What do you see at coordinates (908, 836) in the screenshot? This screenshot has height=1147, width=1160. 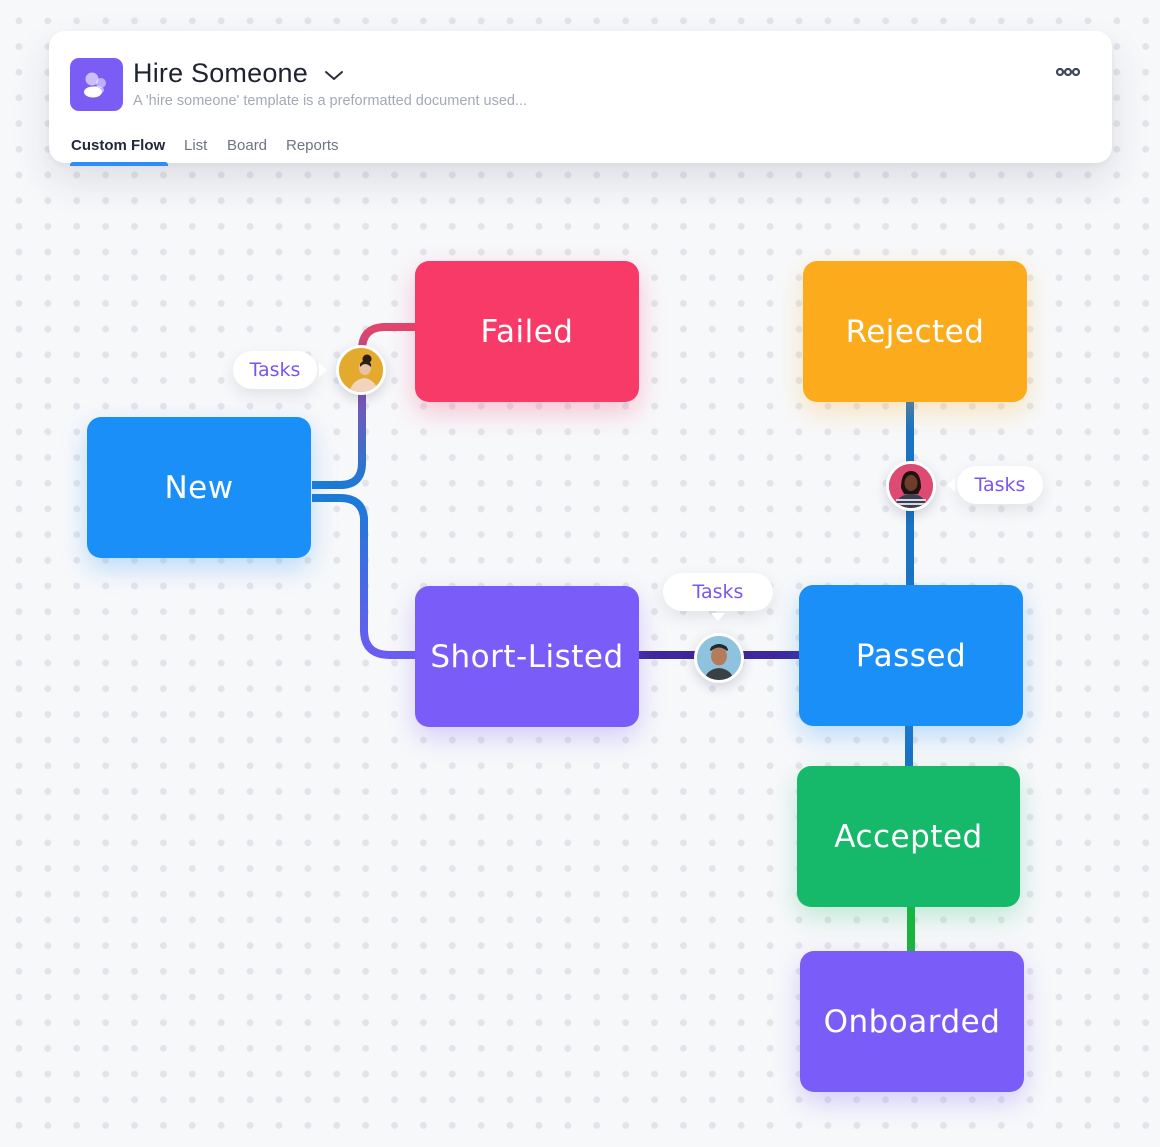 I see `node-accepted: Accepted` at bounding box center [908, 836].